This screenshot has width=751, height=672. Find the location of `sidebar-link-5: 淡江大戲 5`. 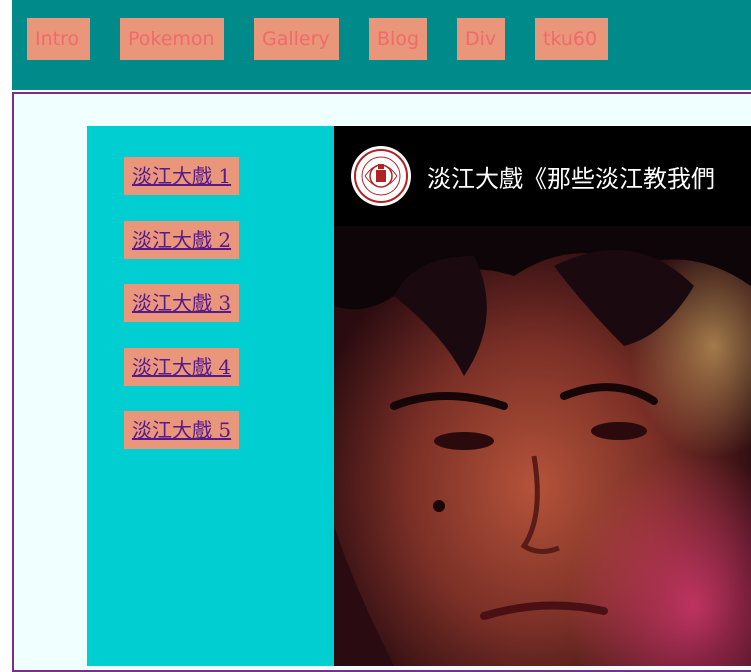

sidebar-link-5: 淡江大戲 5 is located at coordinates (182, 430).